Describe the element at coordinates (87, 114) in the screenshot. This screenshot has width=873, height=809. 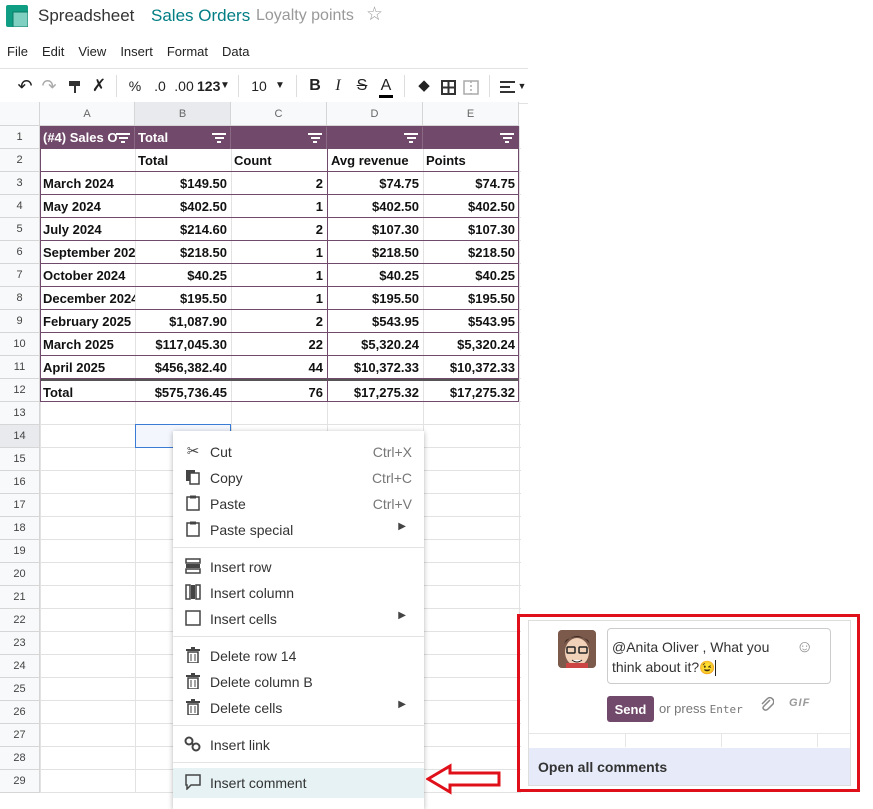
I see `column-header-a: A` at that location.